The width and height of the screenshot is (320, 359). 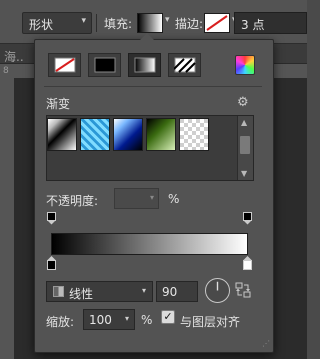 I want to click on popup-pointer, so click(x=147, y=36).